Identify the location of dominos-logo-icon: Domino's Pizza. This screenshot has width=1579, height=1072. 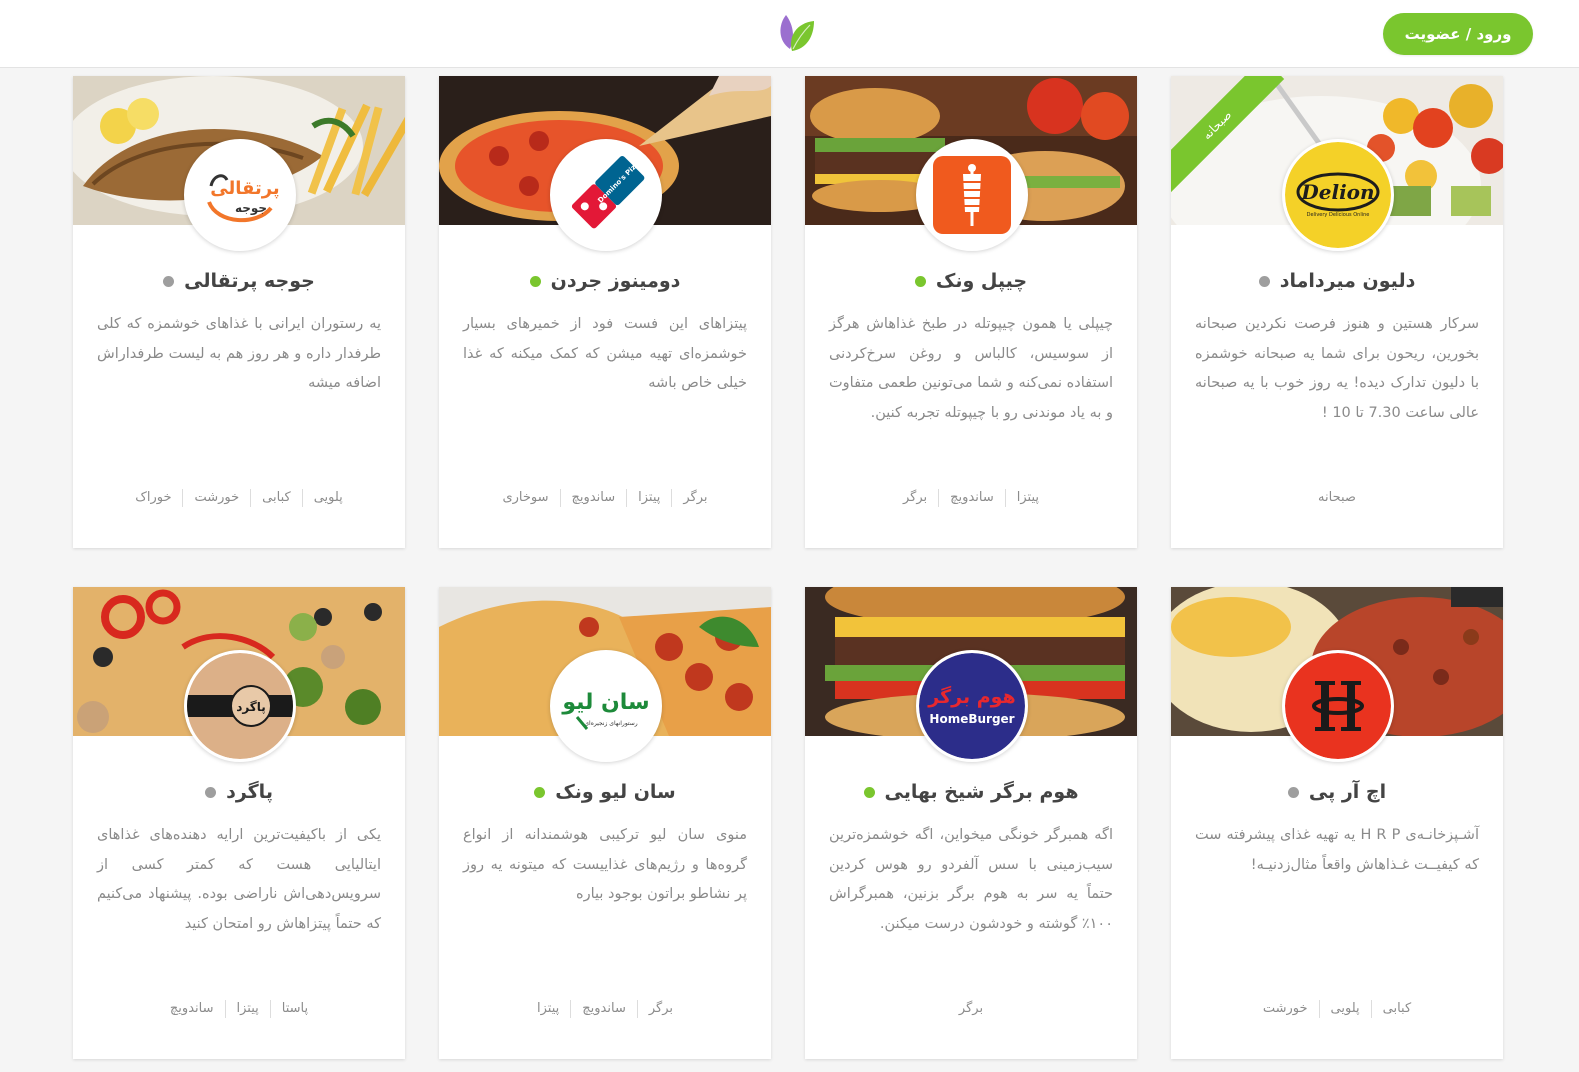
(606, 195).